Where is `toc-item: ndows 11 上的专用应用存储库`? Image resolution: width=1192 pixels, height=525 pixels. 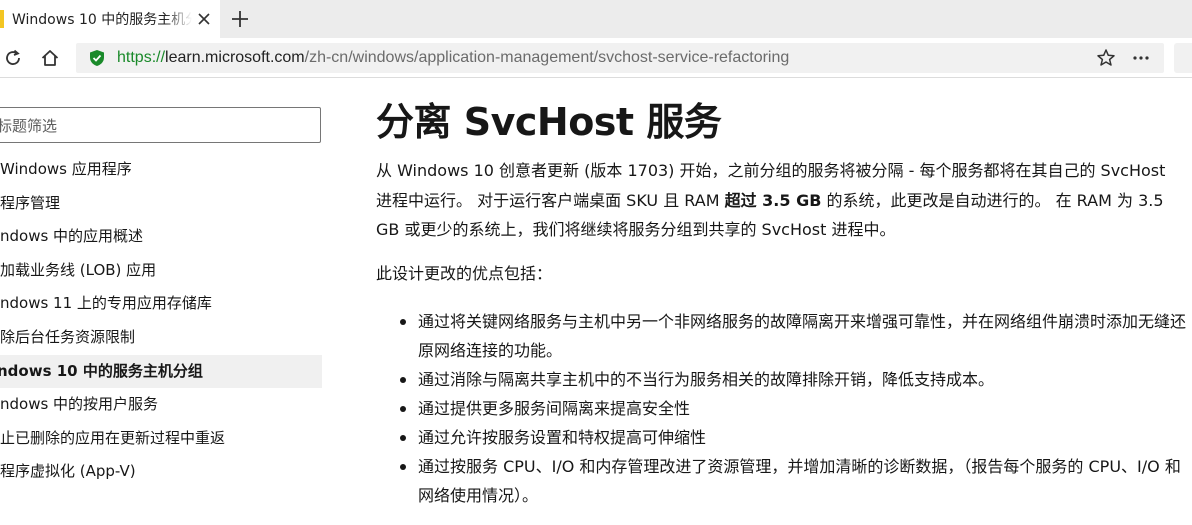 toc-item: ndows 11 上的专用应用存储库 is located at coordinates (161, 304).